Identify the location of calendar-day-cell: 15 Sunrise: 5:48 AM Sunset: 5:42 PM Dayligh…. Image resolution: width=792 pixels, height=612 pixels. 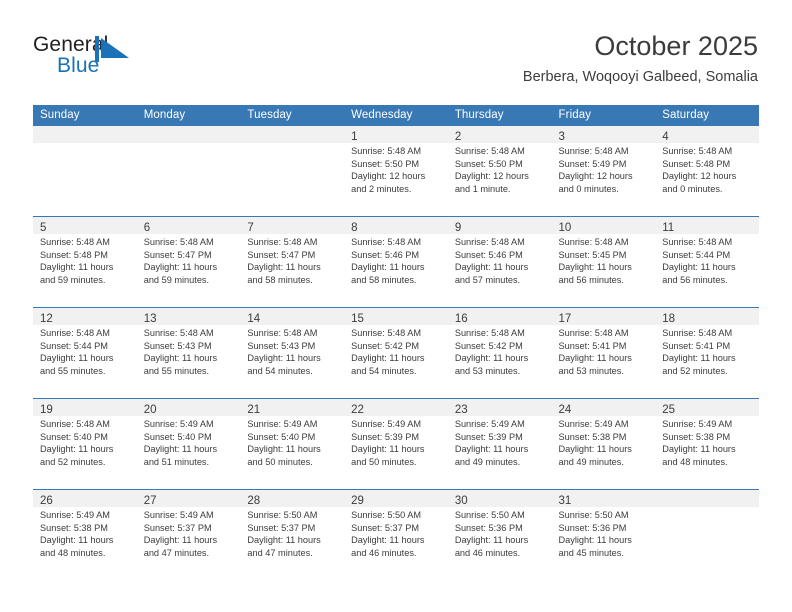
(396, 353).